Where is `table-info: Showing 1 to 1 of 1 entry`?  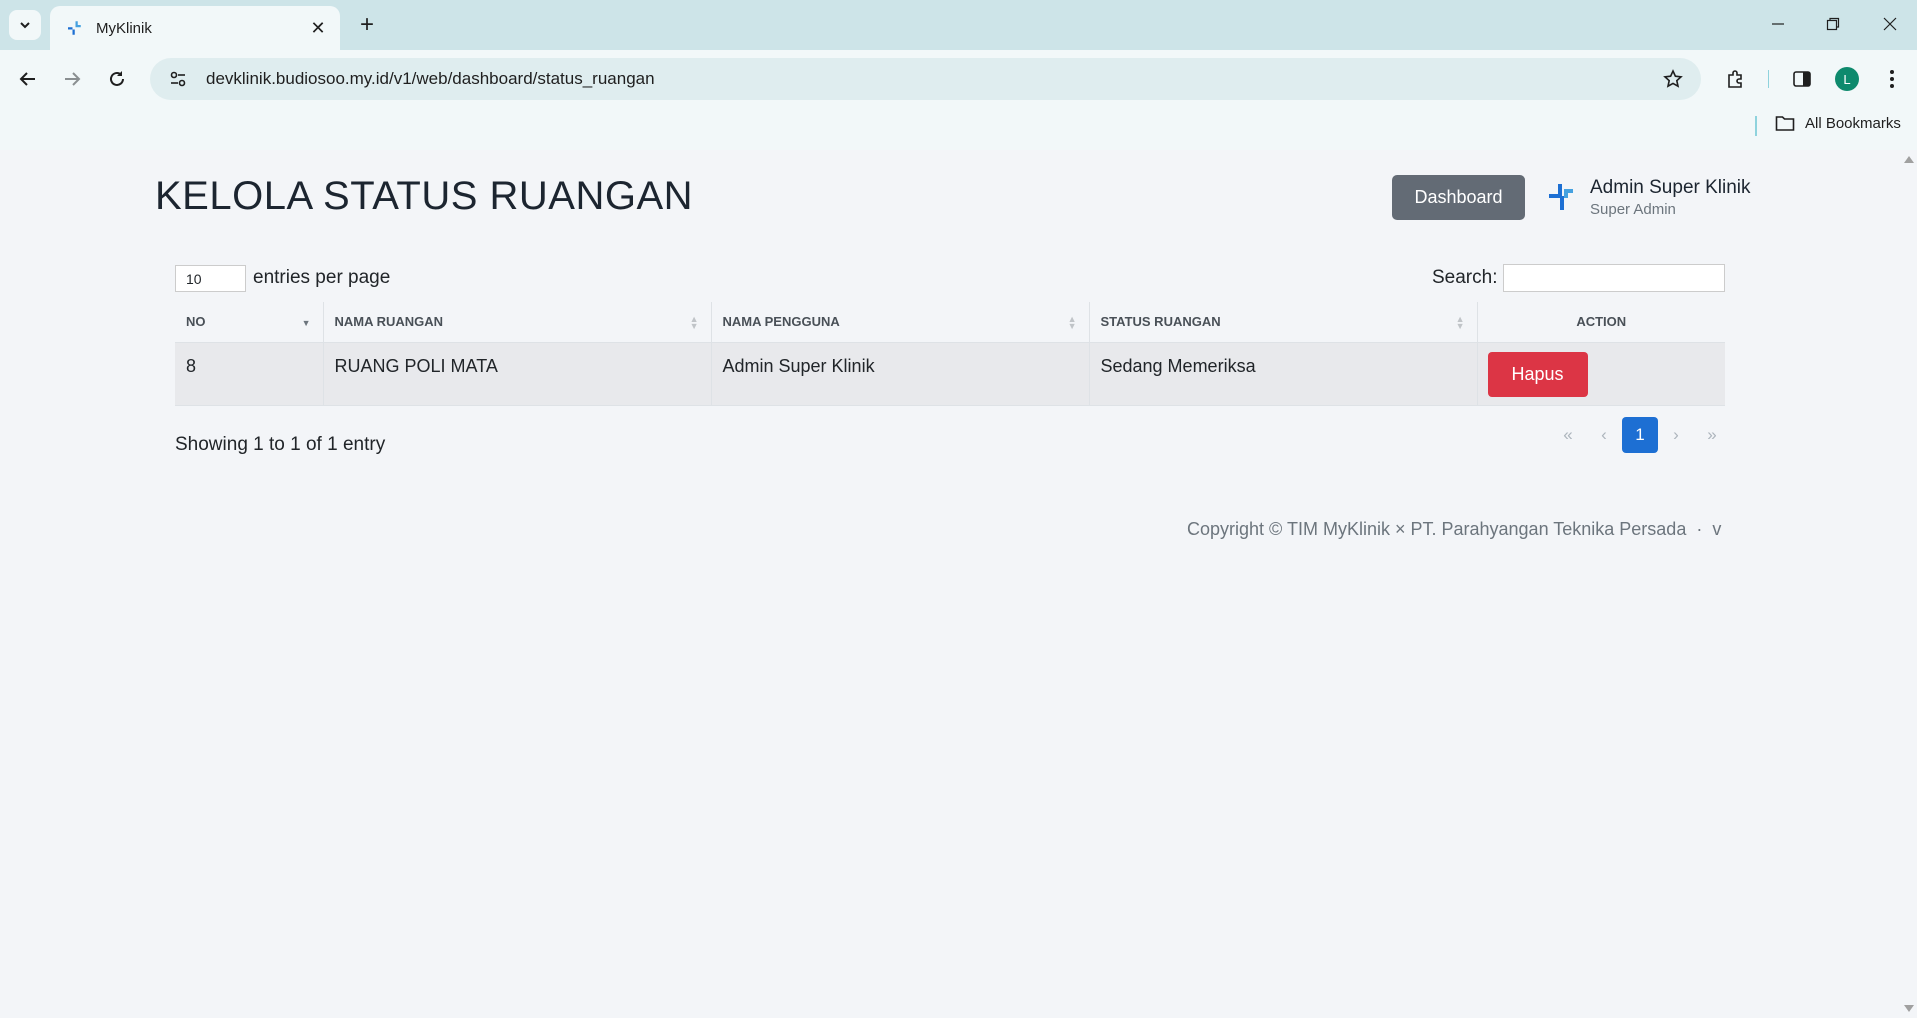 table-info: Showing 1 to 1 of 1 entry is located at coordinates (280, 444).